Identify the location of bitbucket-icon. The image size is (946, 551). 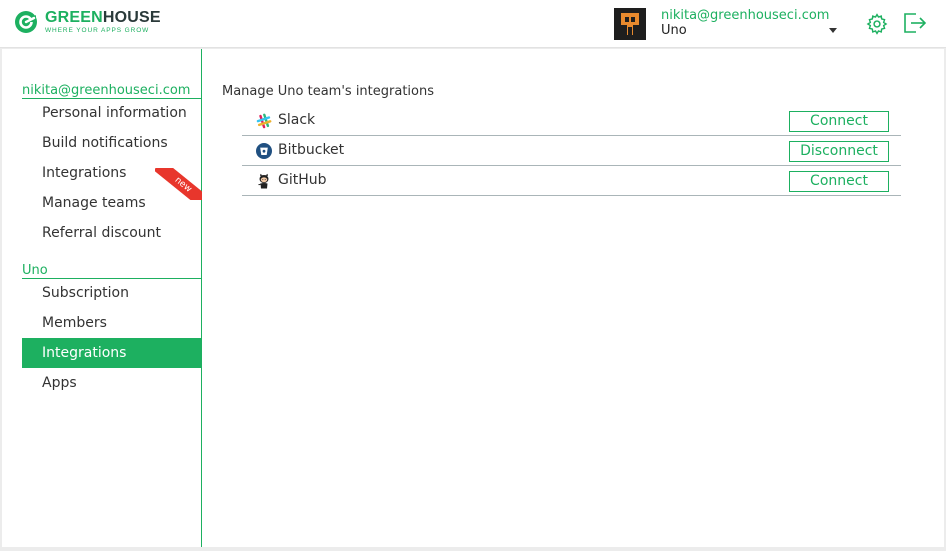
(264, 151).